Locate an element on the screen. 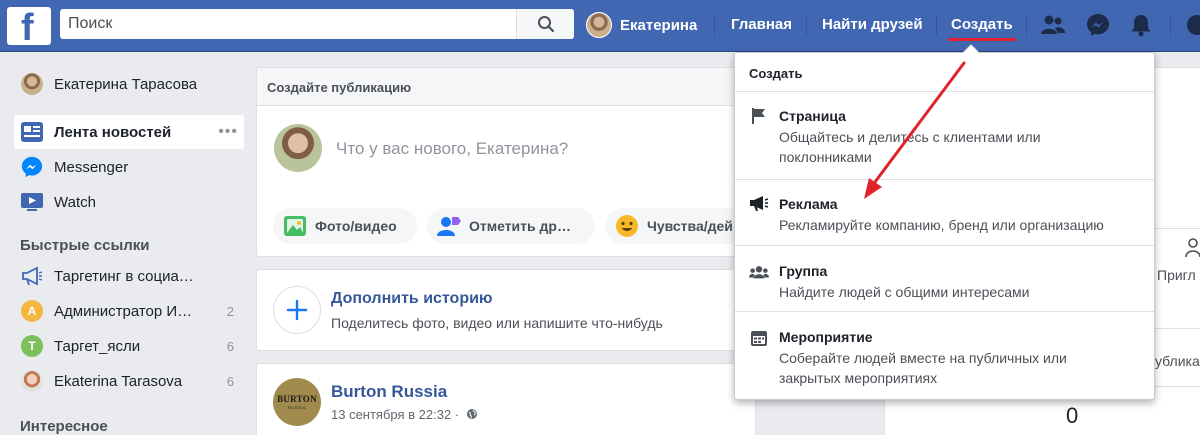 This screenshot has width=1200, height=435. invite-text: Пригл is located at coordinates (1176, 275).